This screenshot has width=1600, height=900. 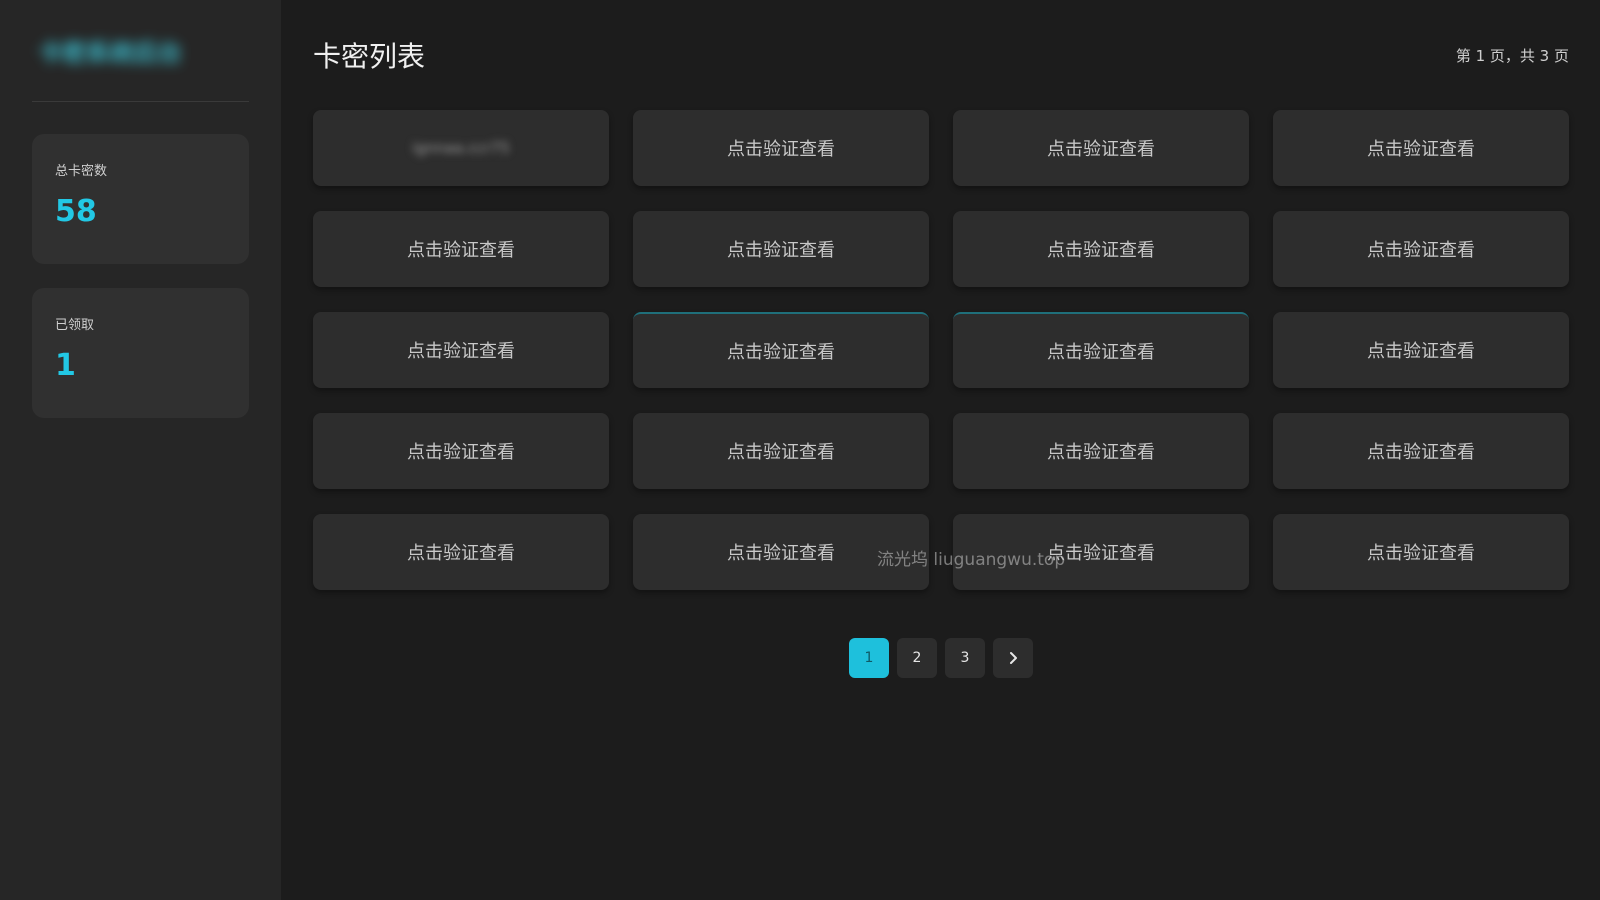 What do you see at coordinates (140, 353) in the screenshot?
I see `stat-card-claimed: 已领取 1` at bounding box center [140, 353].